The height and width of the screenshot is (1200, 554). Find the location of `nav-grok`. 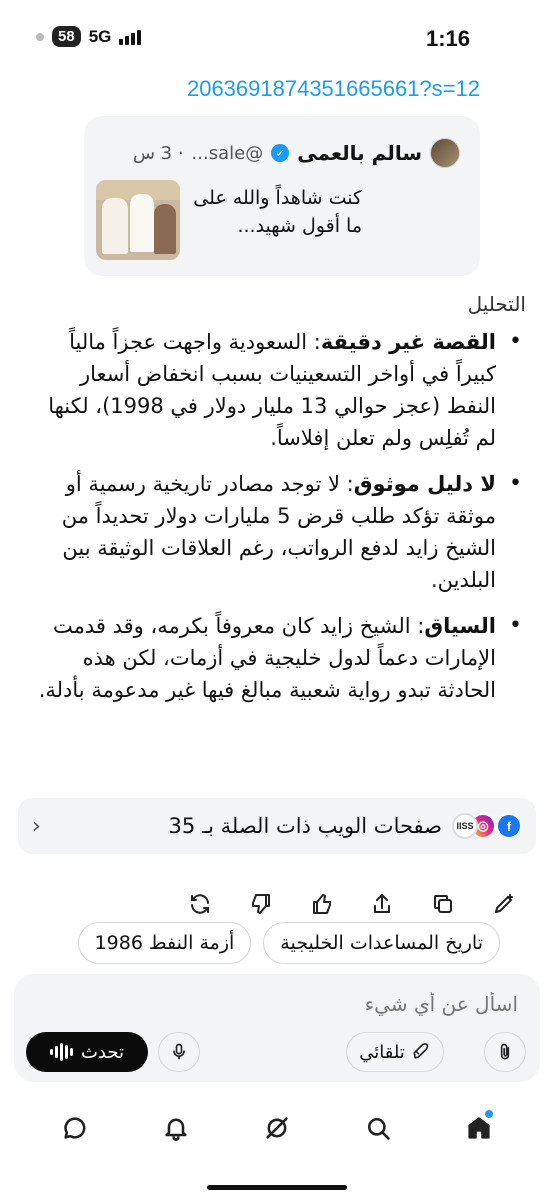

nav-grok is located at coordinates (277, 1128).